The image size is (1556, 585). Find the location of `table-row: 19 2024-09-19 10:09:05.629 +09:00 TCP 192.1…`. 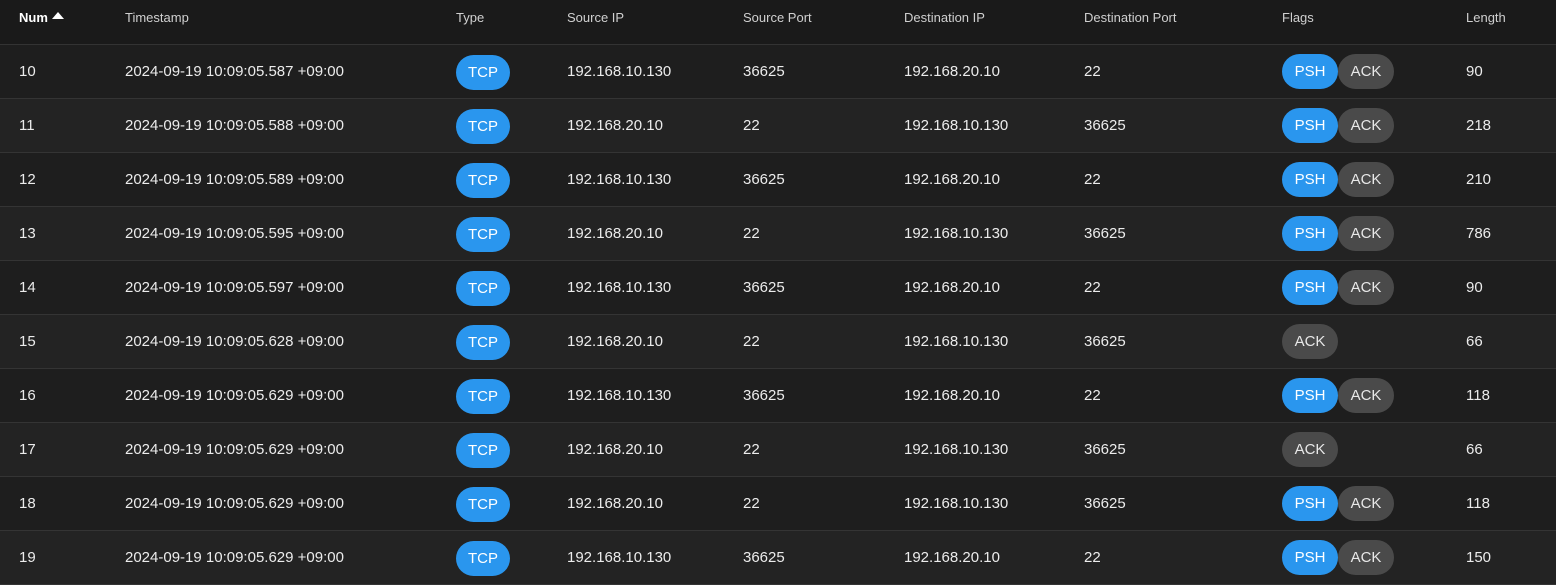

table-row: 19 2024-09-19 10:09:05.629 +09:00 TCP 192.1… is located at coordinates (778, 558).